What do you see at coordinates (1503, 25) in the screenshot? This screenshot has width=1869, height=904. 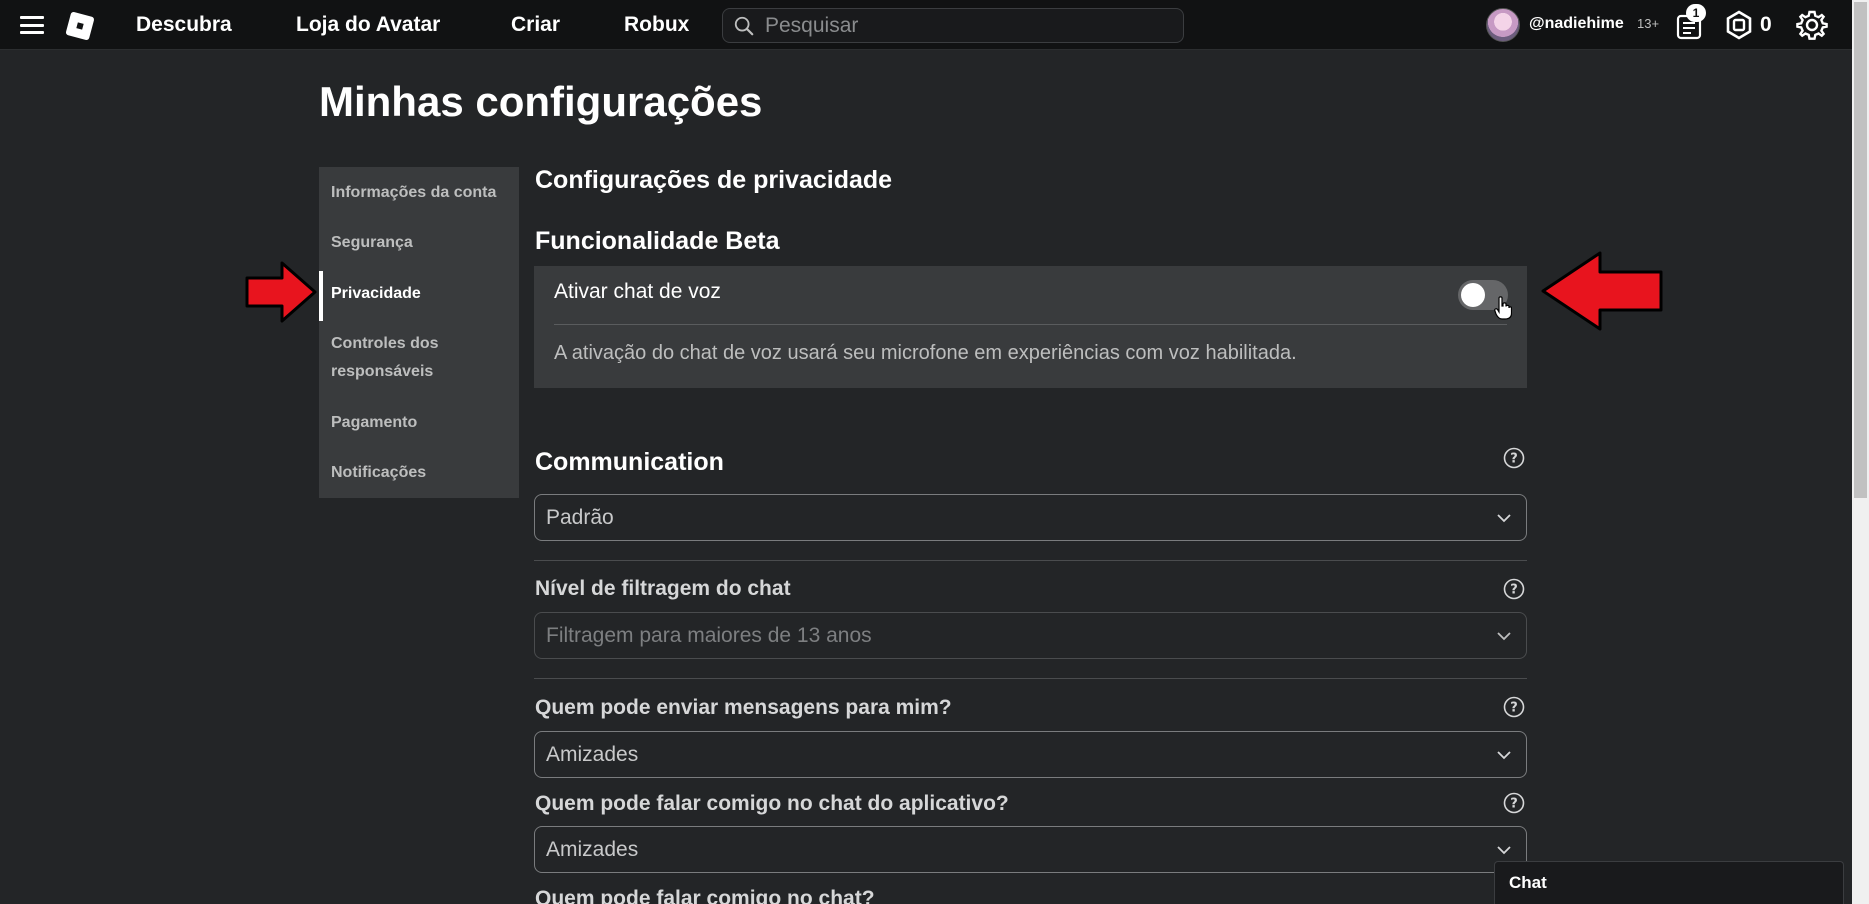 I see `avatar` at bounding box center [1503, 25].